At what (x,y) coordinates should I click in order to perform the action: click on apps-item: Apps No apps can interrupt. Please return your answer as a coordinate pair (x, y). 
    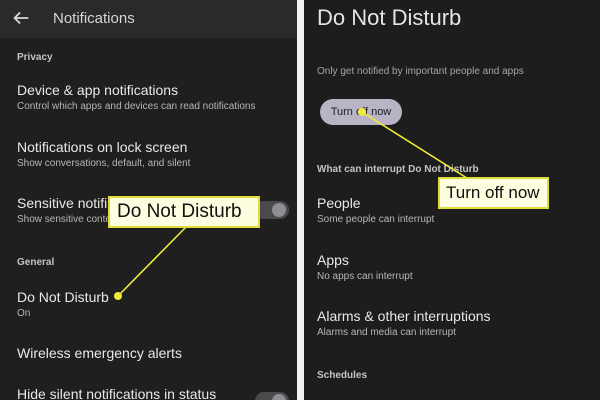
    Looking at the image, I should click on (452, 269).